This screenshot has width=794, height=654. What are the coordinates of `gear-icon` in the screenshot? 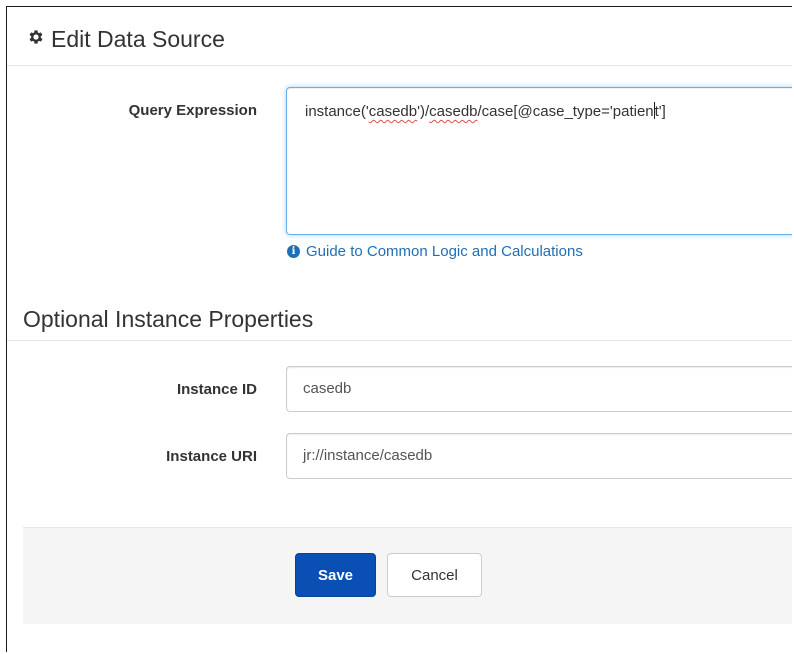 It's located at (36, 37).